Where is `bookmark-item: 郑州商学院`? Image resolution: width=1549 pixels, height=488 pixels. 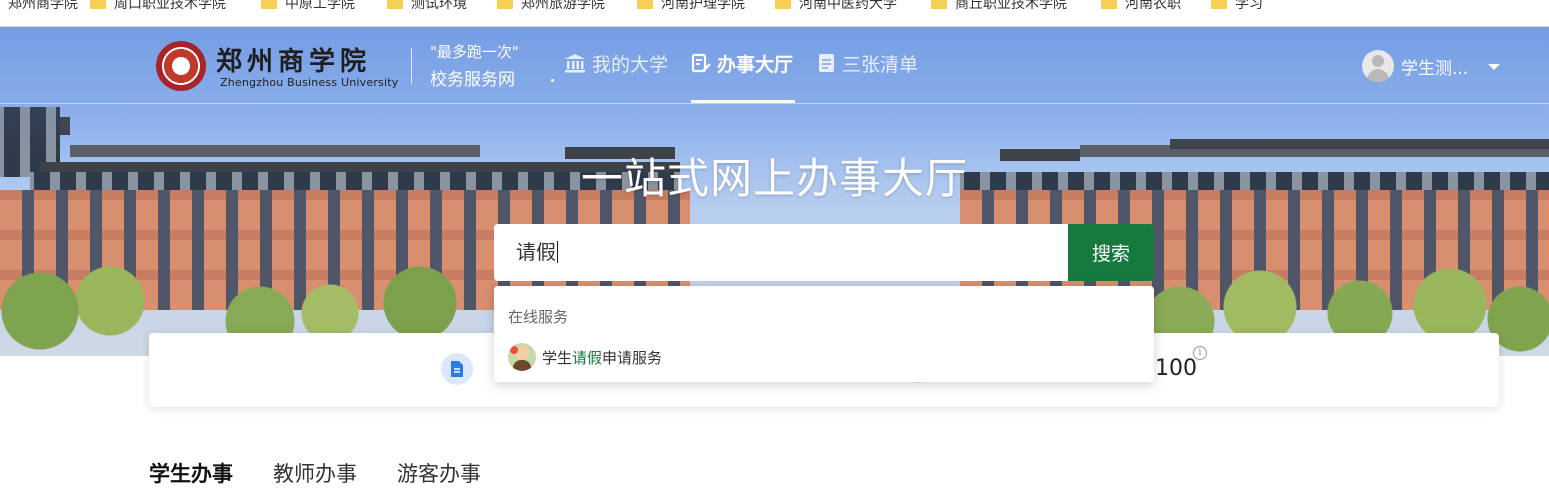
bookmark-item: 郑州商学院 is located at coordinates (39, 7).